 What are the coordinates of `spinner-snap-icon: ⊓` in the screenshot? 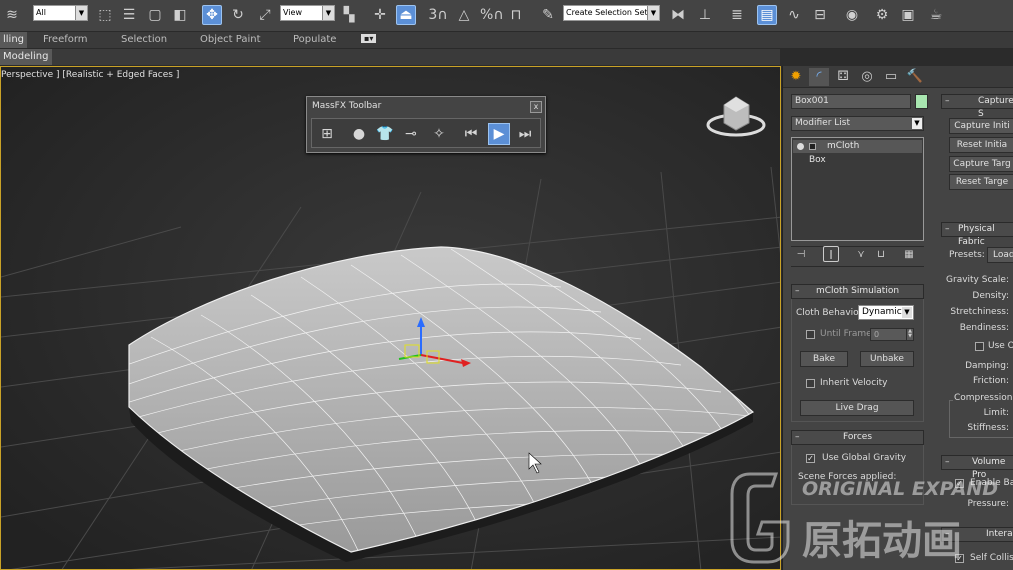 It's located at (516, 15).